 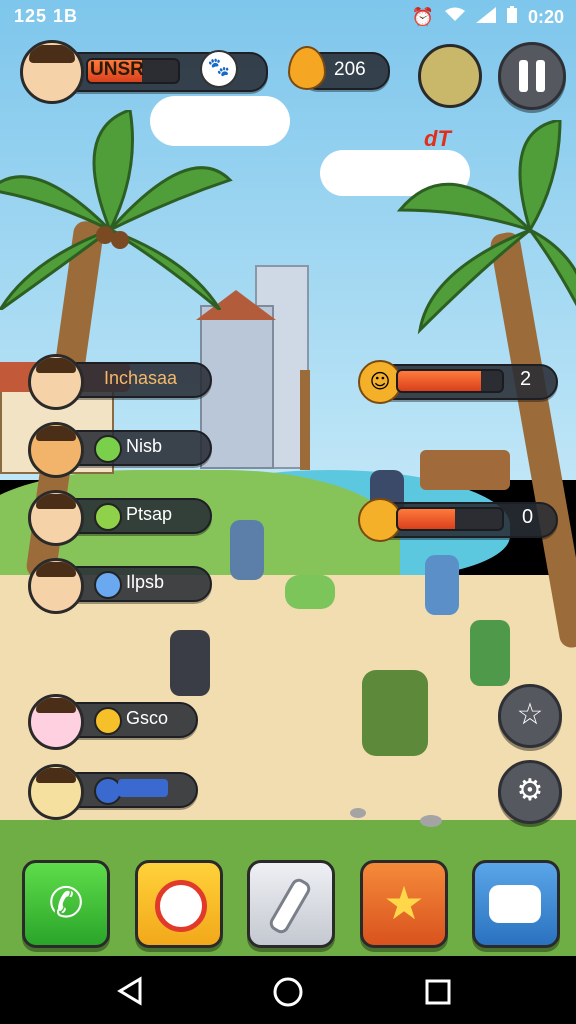 I want to click on phone-icon: ✆, so click(x=66, y=902).